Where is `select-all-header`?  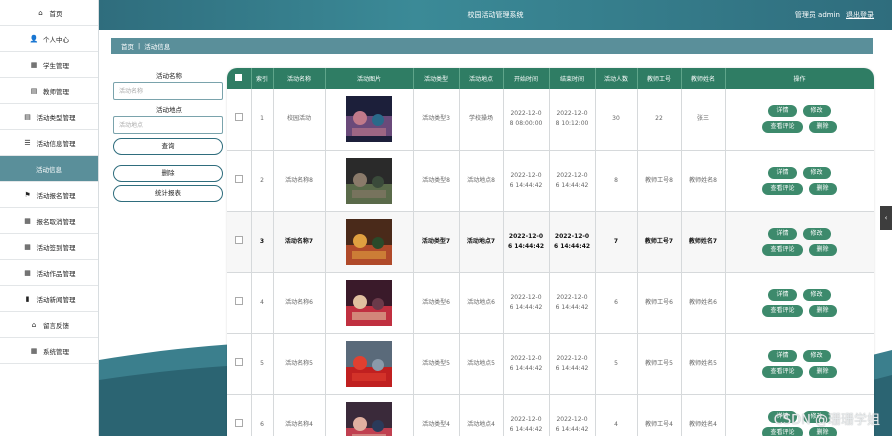
select-all-header is located at coordinates (239, 78).